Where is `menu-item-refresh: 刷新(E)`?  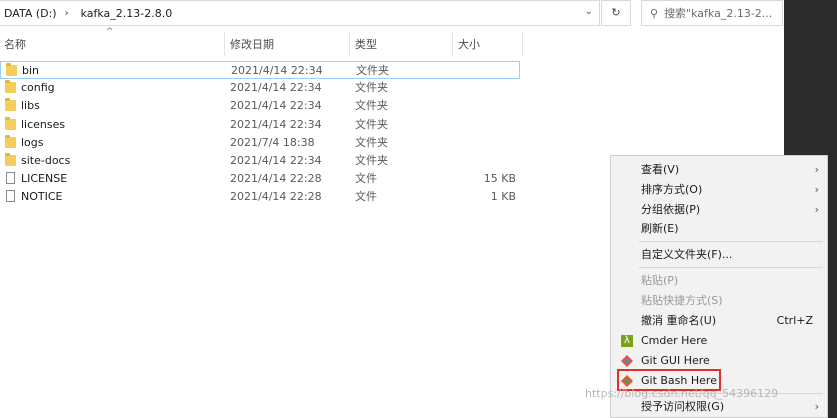 menu-item-refresh: 刷新(E) is located at coordinates (719, 229).